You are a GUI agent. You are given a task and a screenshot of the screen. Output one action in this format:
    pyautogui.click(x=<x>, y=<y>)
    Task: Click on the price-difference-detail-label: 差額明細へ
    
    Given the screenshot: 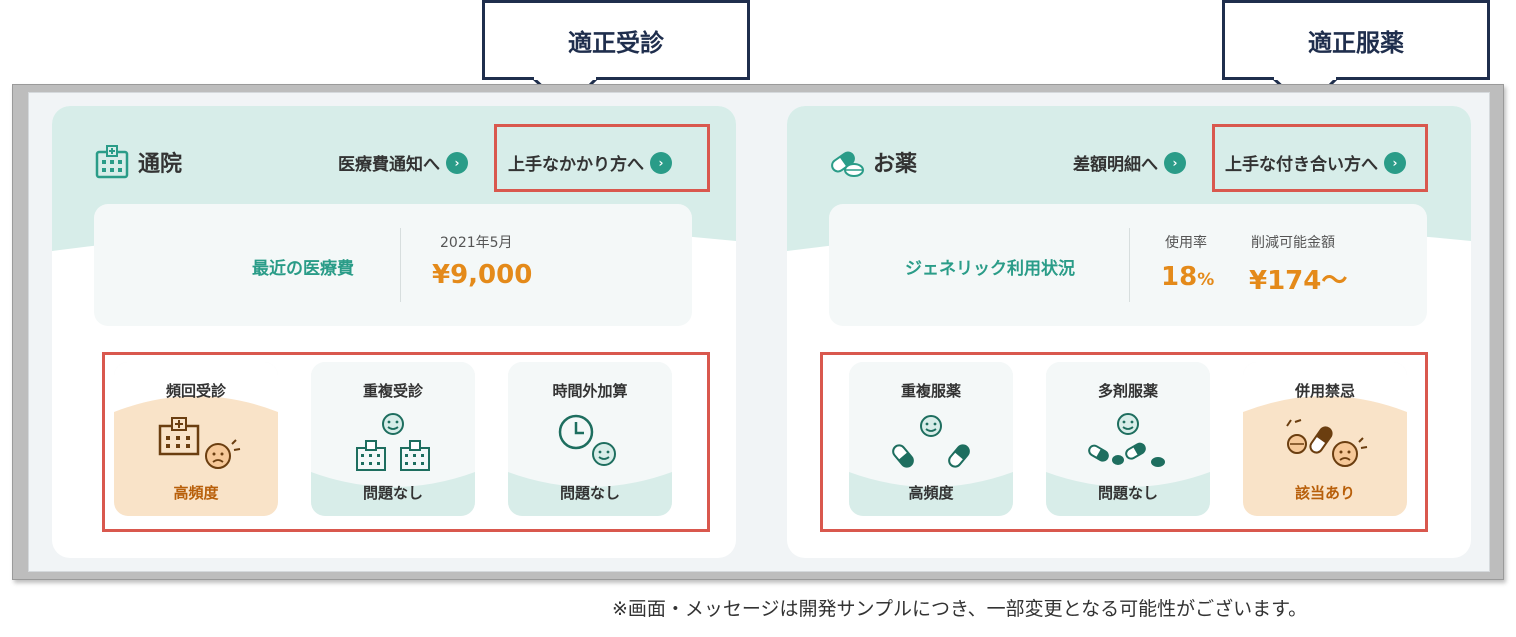 What is the action you would take?
    pyautogui.click(x=1115, y=165)
    